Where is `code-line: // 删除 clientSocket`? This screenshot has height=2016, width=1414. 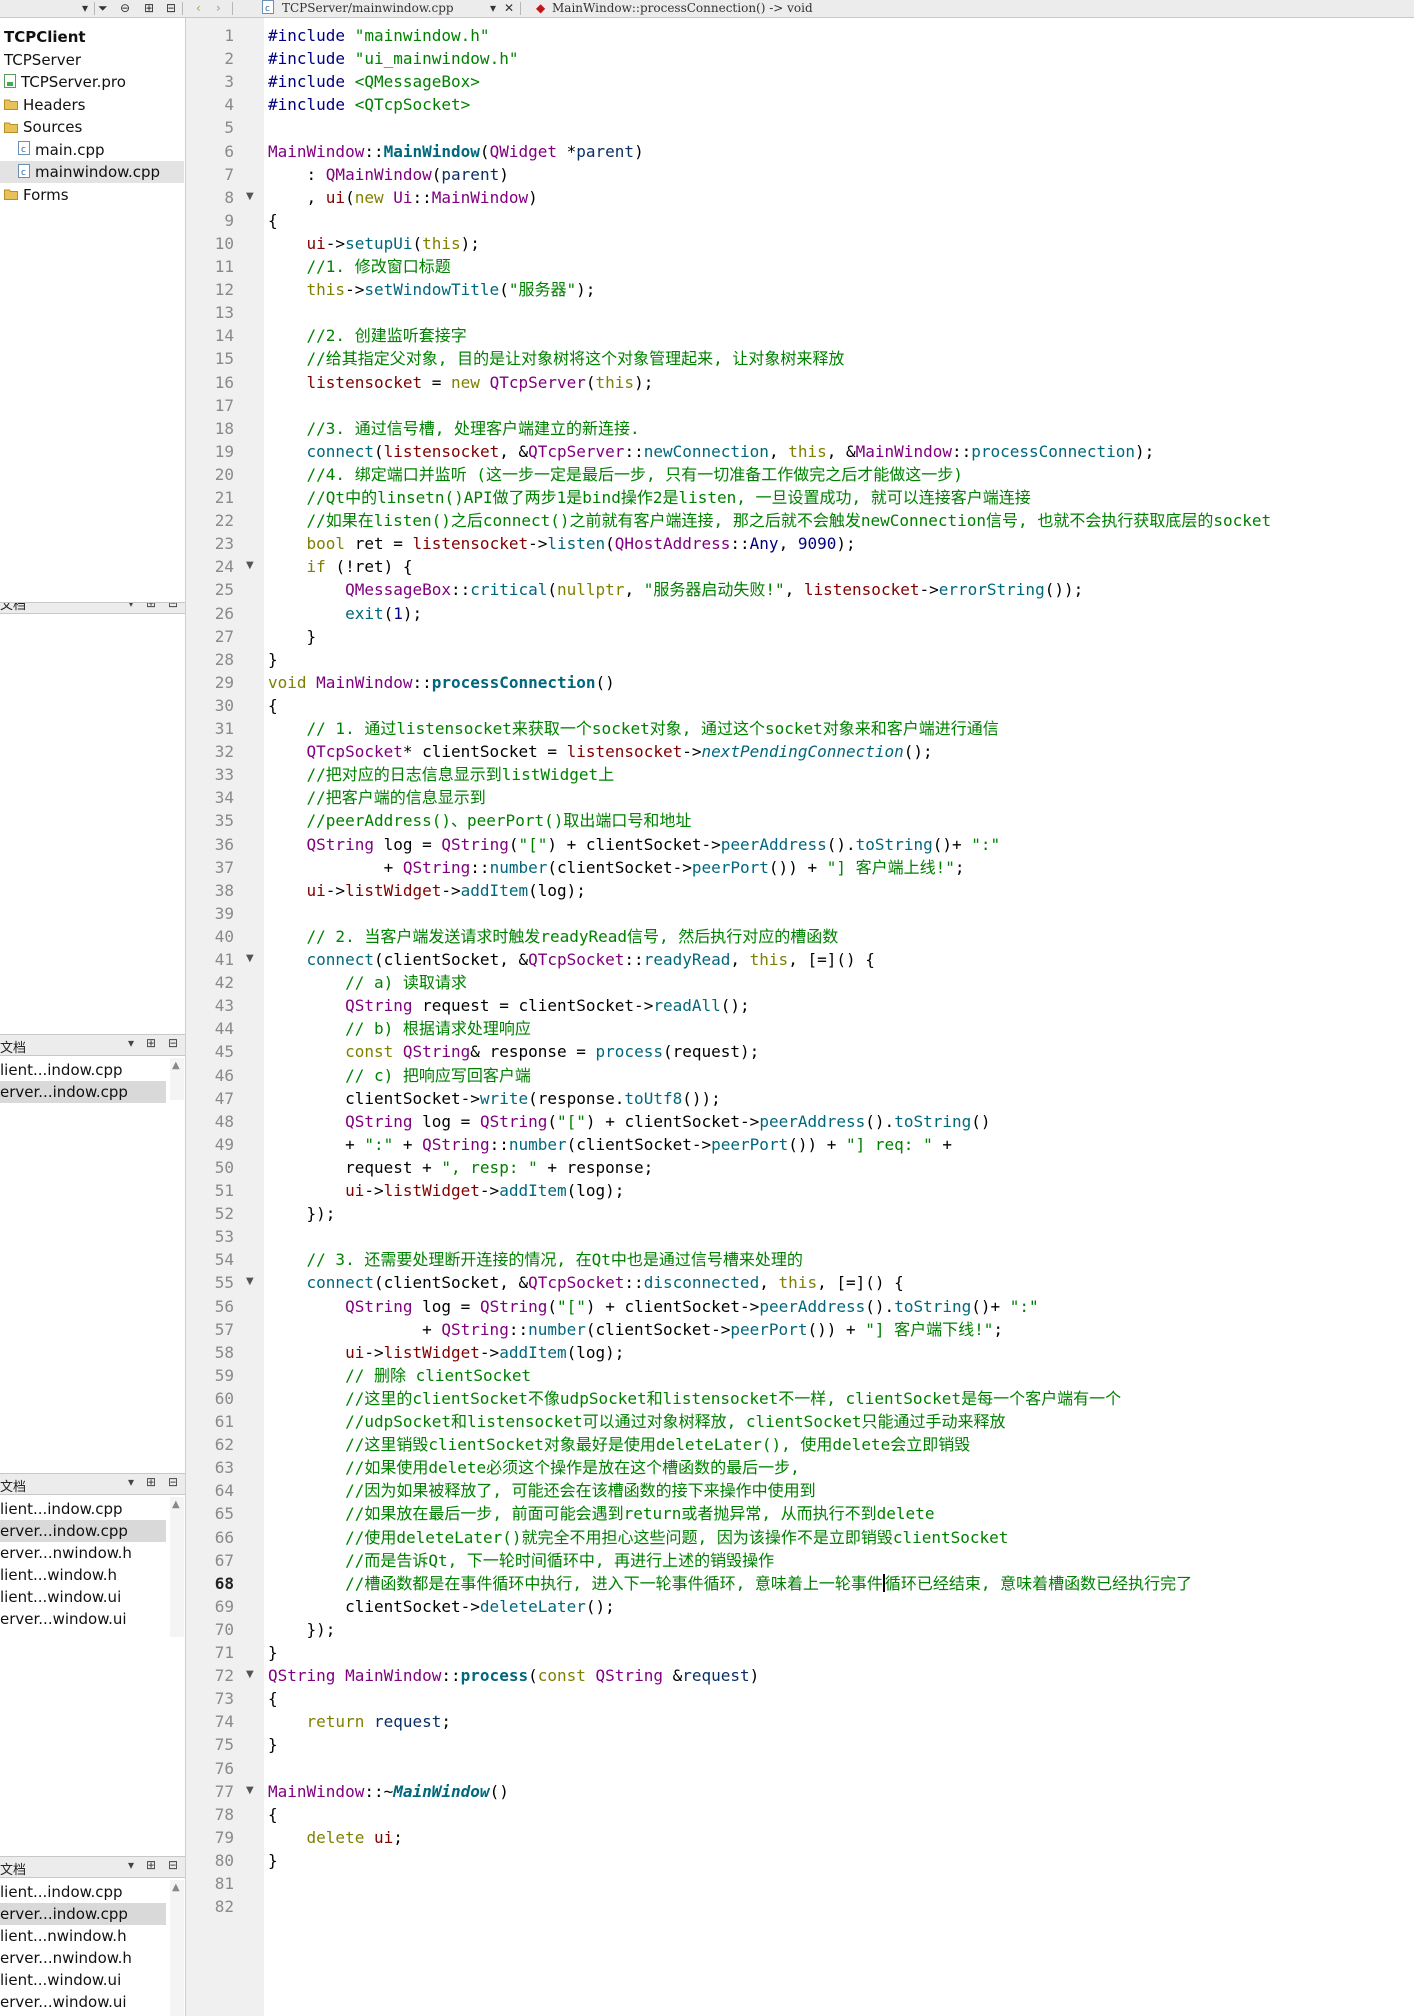
code-line: // 删除 clientSocket is located at coordinates (399, 1375).